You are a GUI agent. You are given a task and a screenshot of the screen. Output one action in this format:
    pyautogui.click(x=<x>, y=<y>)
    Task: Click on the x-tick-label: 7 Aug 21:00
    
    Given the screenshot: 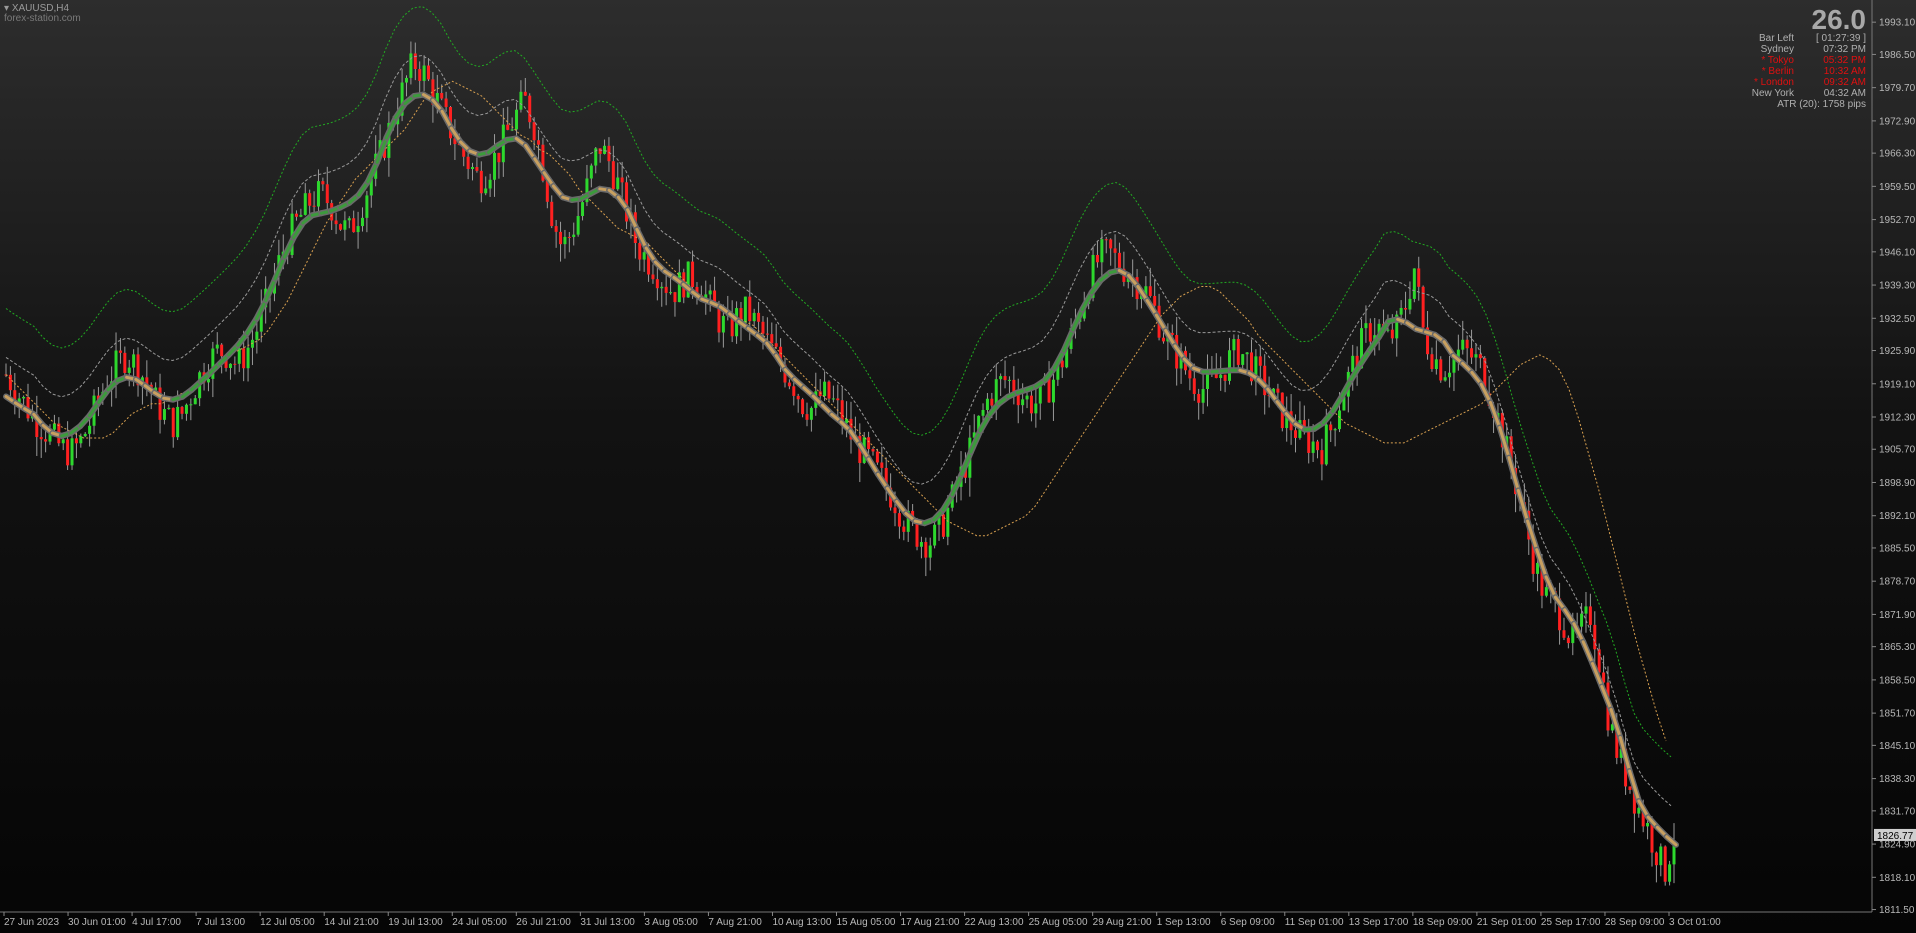 What is the action you would take?
    pyautogui.click(x=735, y=922)
    